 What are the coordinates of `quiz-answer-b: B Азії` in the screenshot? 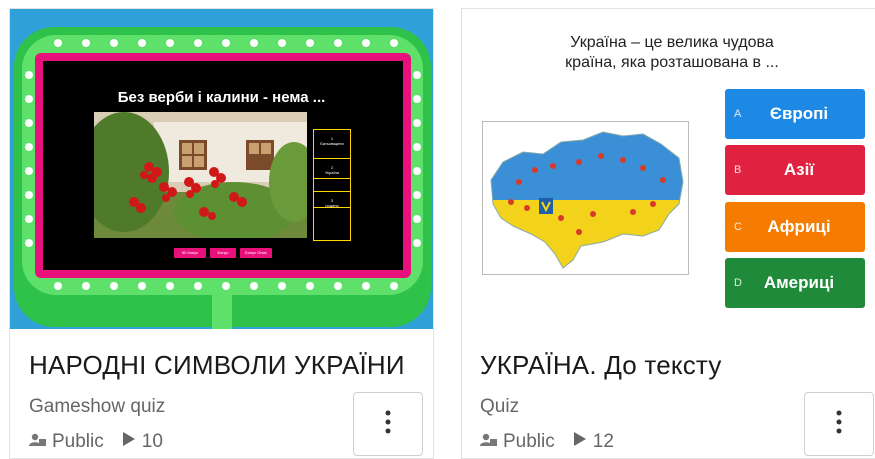 It's located at (795, 170).